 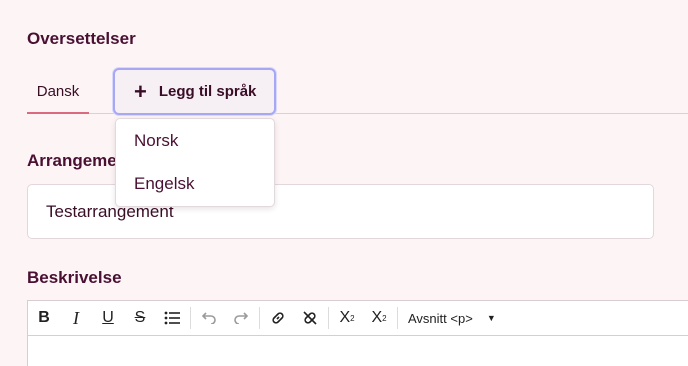 What do you see at coordinates (140, 91) in the screenshot?
I see `plus-icon: +` at bounding box center [140, 91].